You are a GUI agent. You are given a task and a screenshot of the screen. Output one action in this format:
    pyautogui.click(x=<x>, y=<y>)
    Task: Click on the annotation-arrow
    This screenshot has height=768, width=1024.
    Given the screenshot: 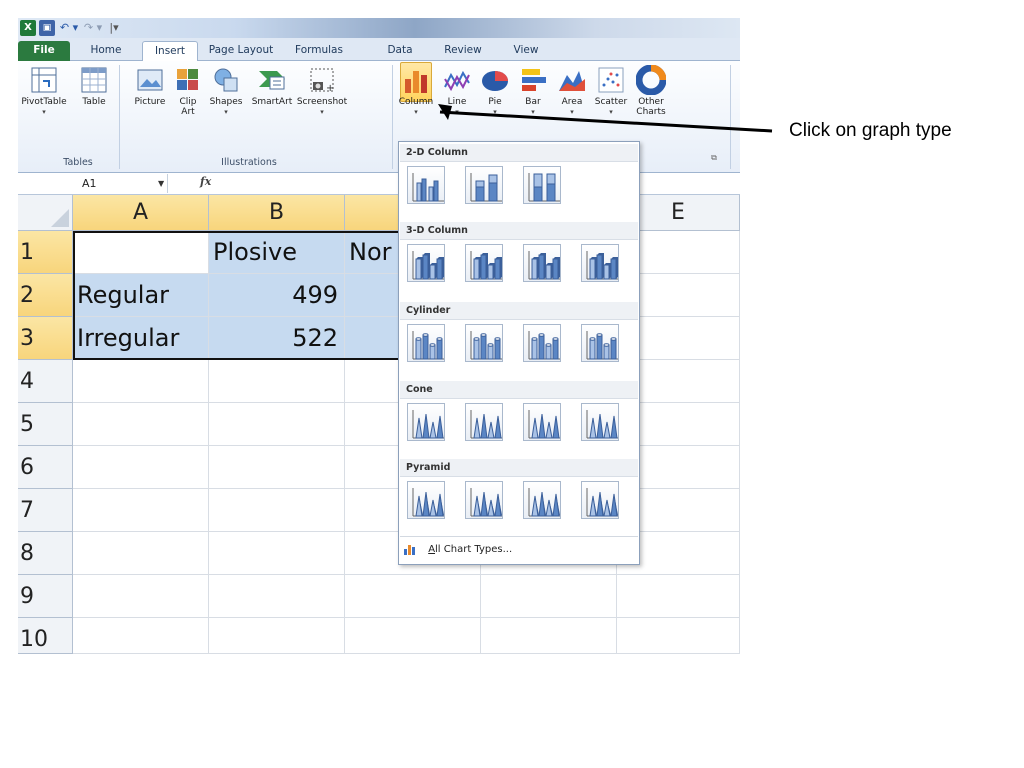 What is the action you would take?
    pyautogui.click(x=605, y=118)
    